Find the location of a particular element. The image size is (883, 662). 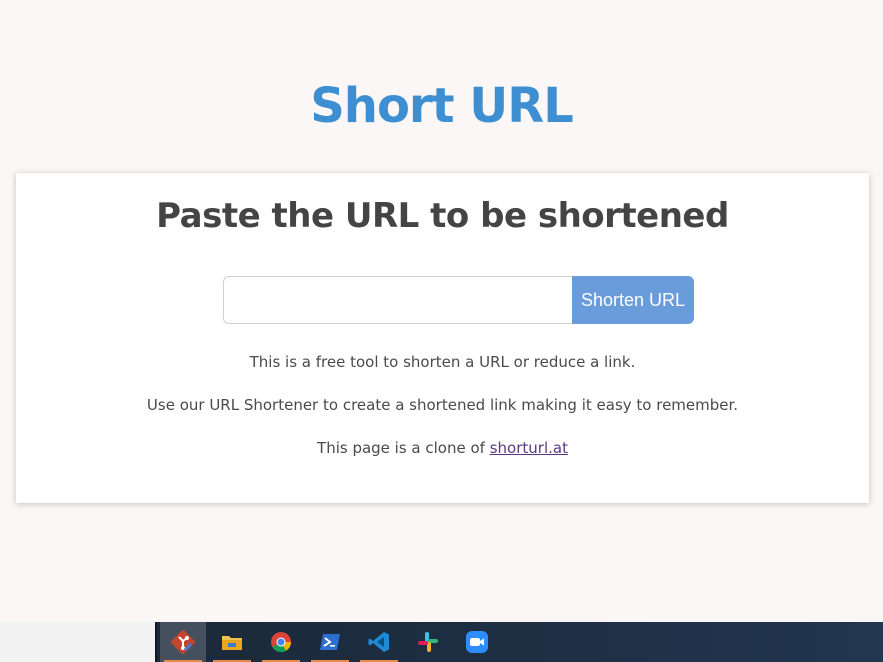

info-text-clone: This page is a clone of shorturl.at is located at coordinates (442, 448).